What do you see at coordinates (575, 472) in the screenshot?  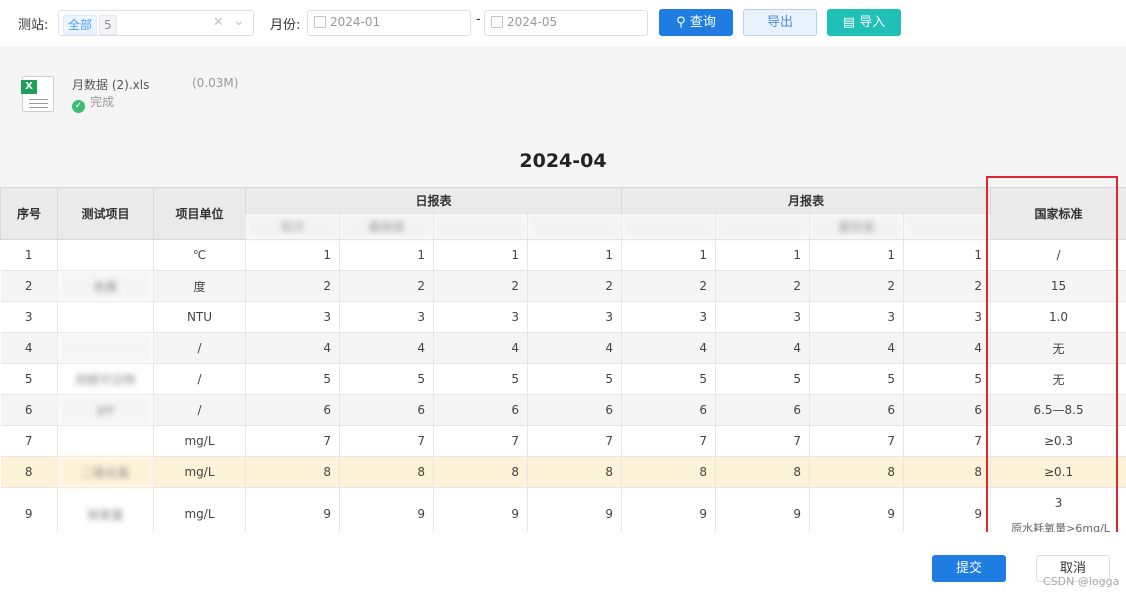 I see `cell-daily-4: 8` at bounding box center [575, 472].